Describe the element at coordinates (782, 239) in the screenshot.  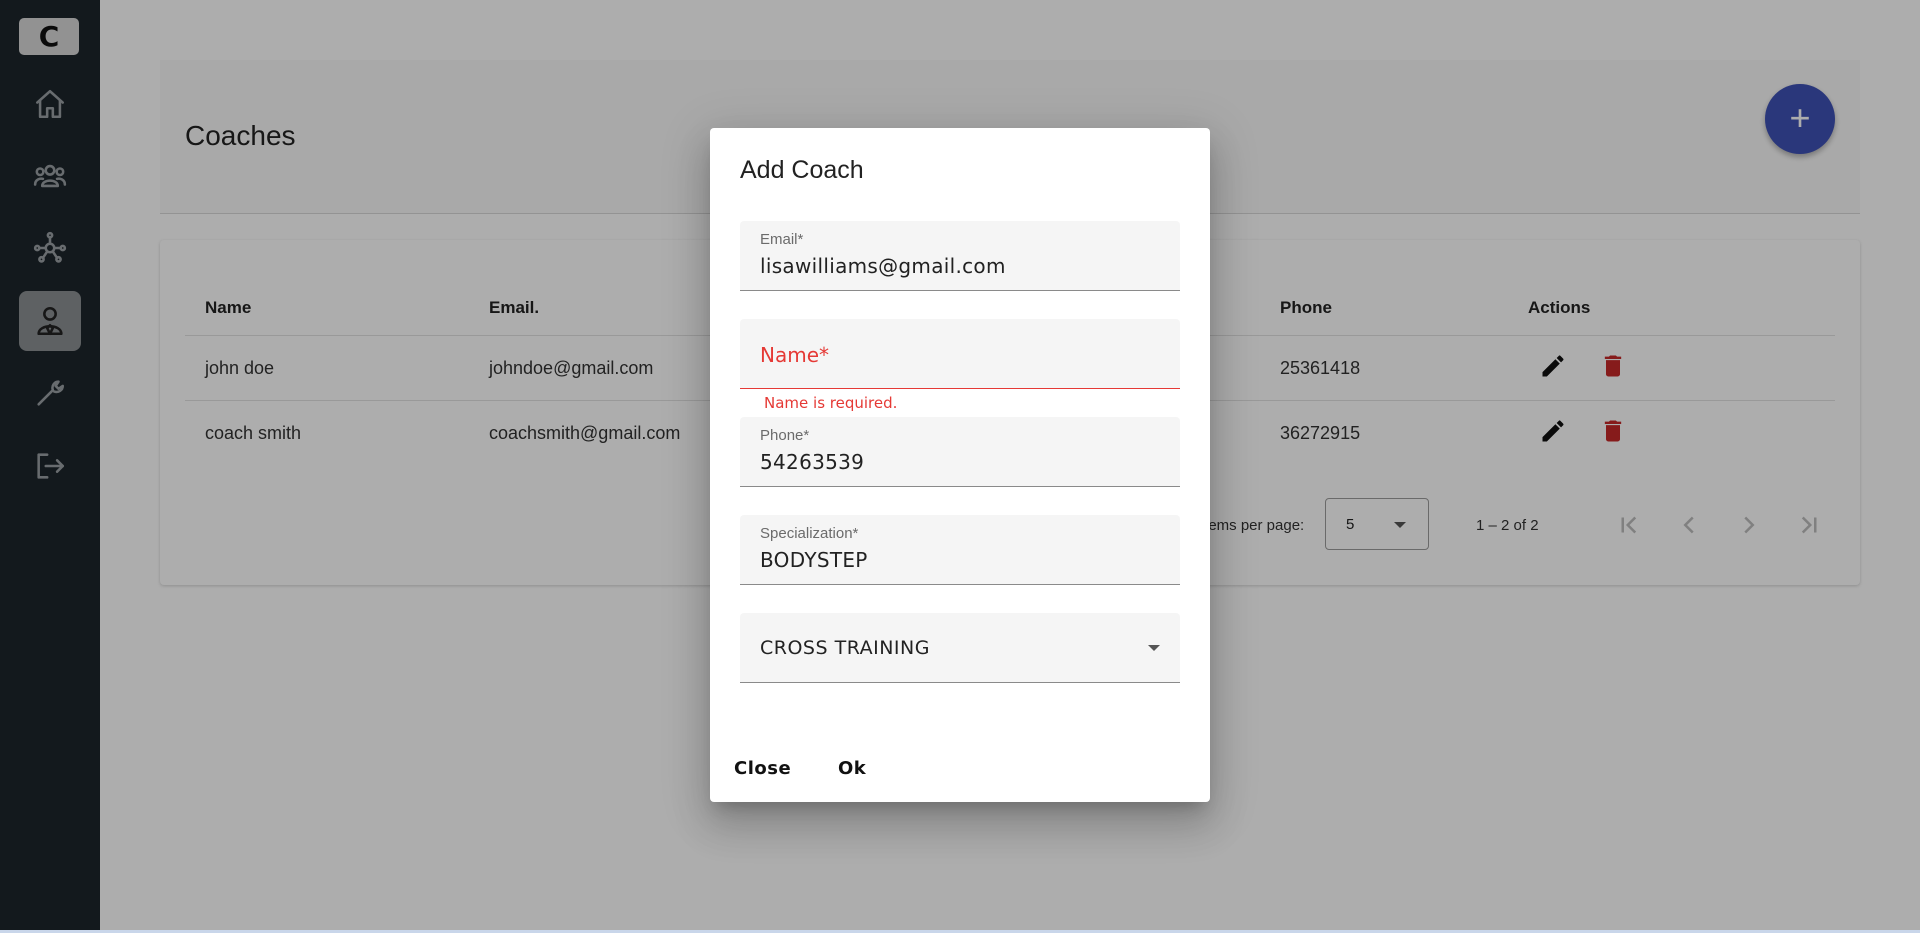
I see `email-label: Email*` at that location.